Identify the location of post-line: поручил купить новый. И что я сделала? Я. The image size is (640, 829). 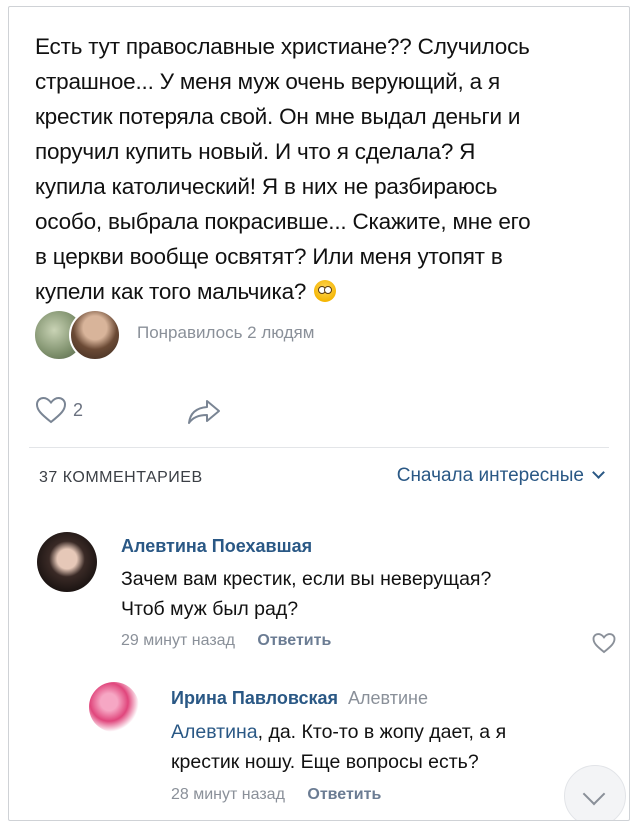
(255, 151).